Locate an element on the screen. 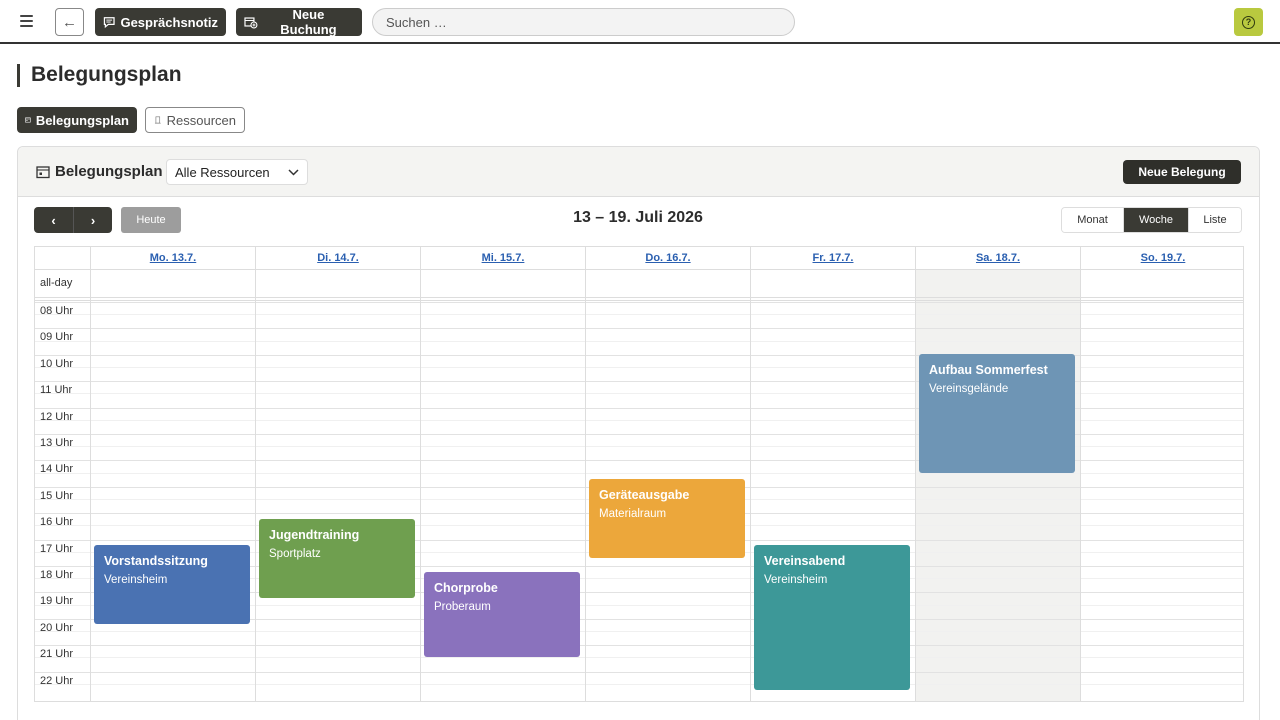  chevron-right-icon: › is located at coordinates (93, 220).